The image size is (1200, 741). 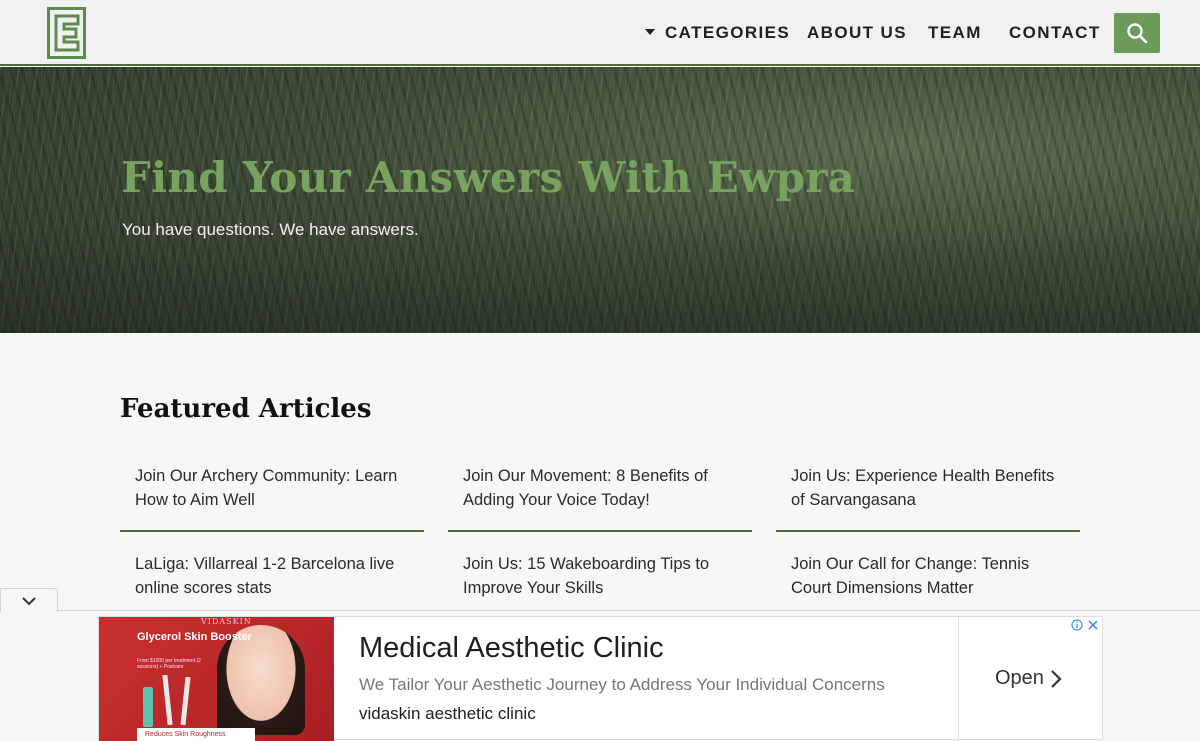 I want to click on featured-articles-heading: Featured Articles, so click(x=246, y=409).